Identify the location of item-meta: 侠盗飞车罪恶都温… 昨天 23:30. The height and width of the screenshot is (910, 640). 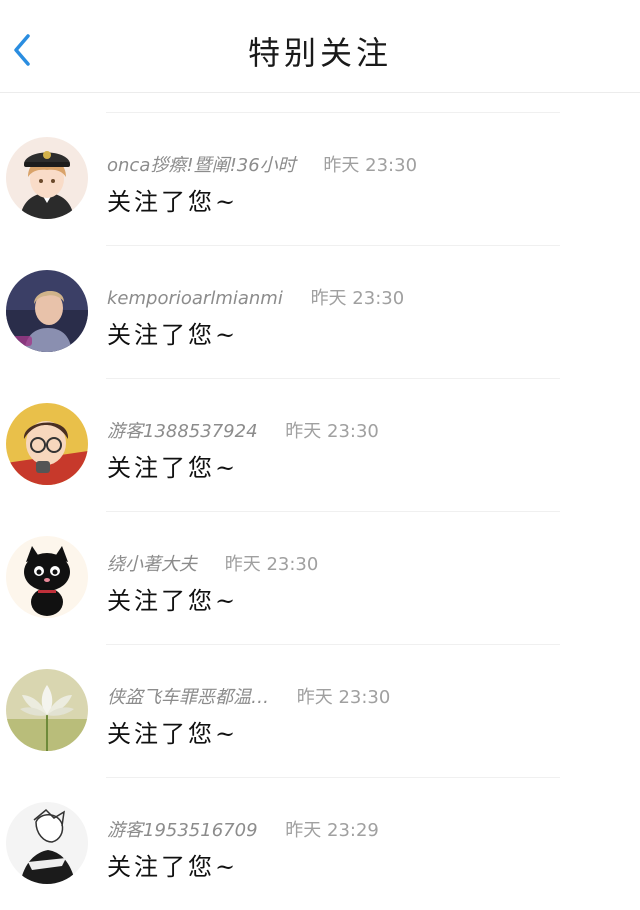
(248, 696).